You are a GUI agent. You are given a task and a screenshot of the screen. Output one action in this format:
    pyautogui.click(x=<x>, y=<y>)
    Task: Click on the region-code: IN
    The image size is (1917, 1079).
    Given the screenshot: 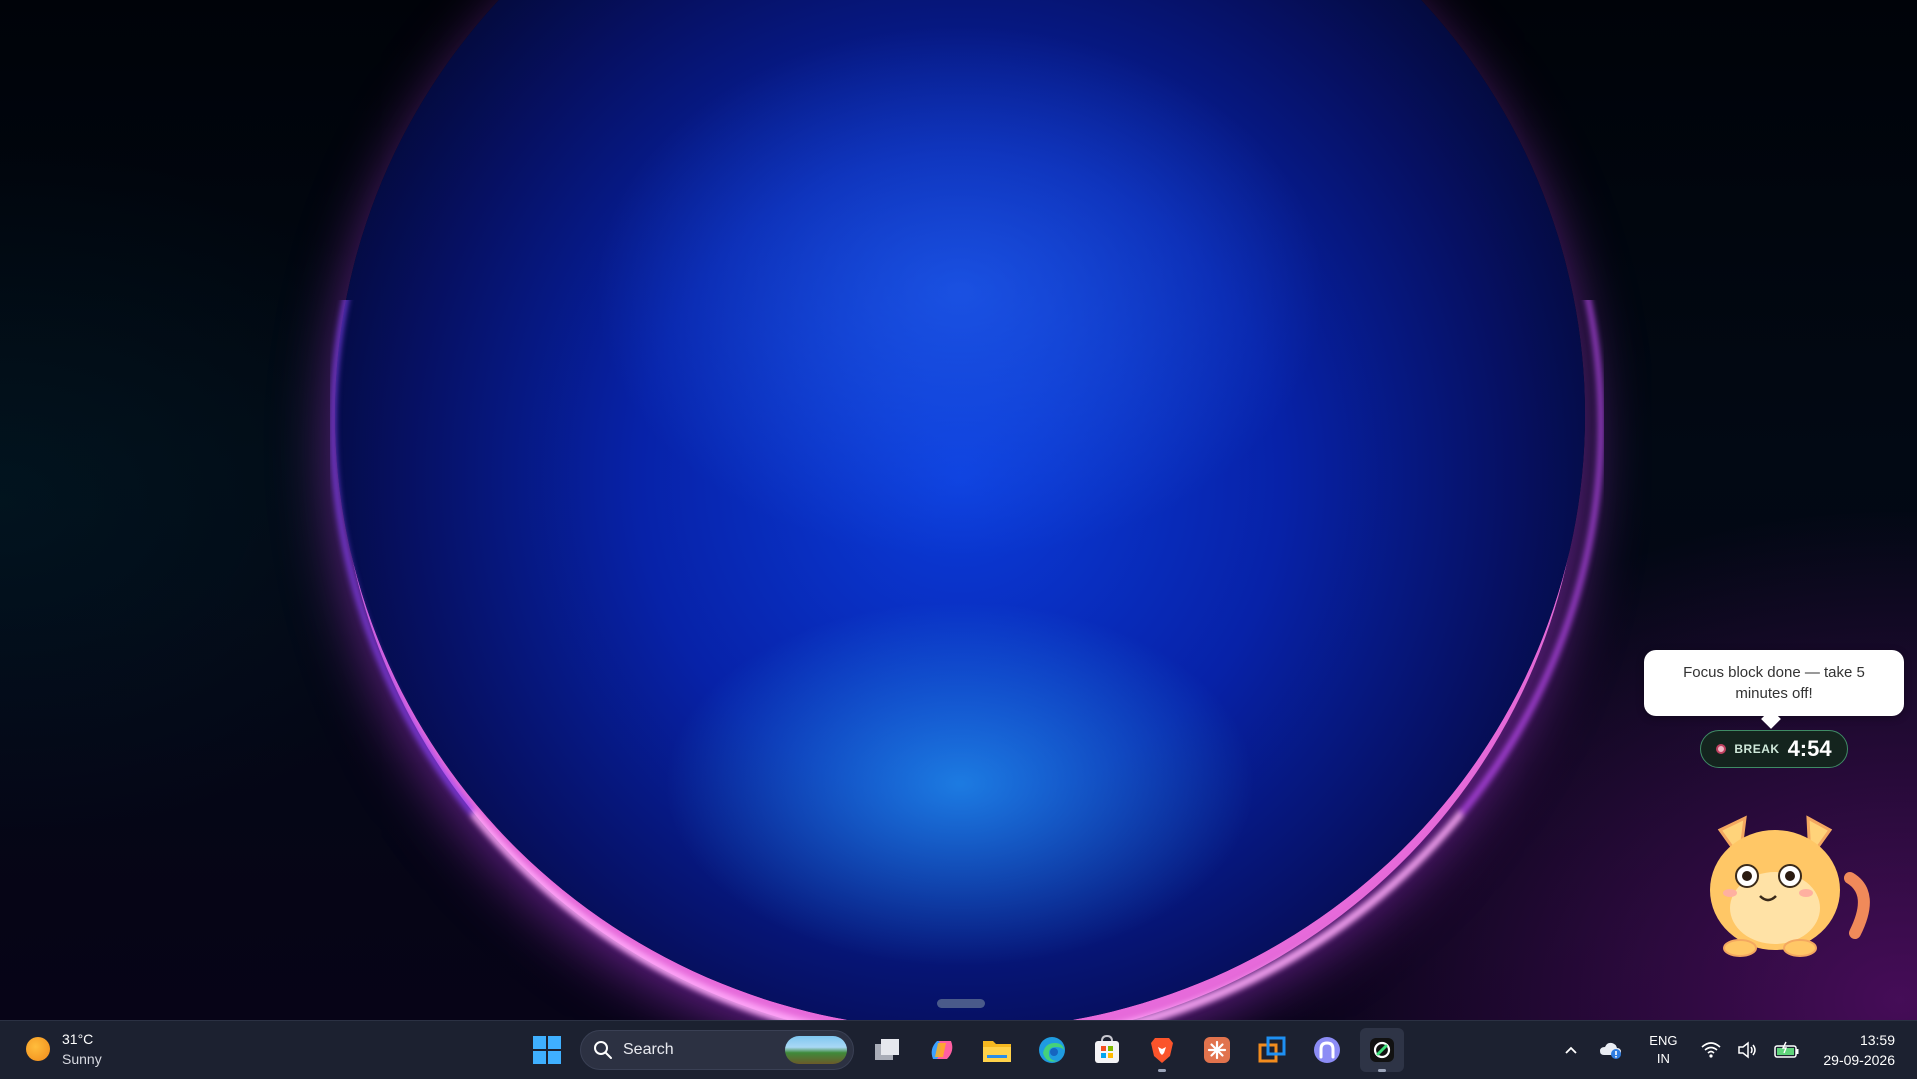 What is the action you would take?
    pyautogui.click(x=1663, y=1058)
    